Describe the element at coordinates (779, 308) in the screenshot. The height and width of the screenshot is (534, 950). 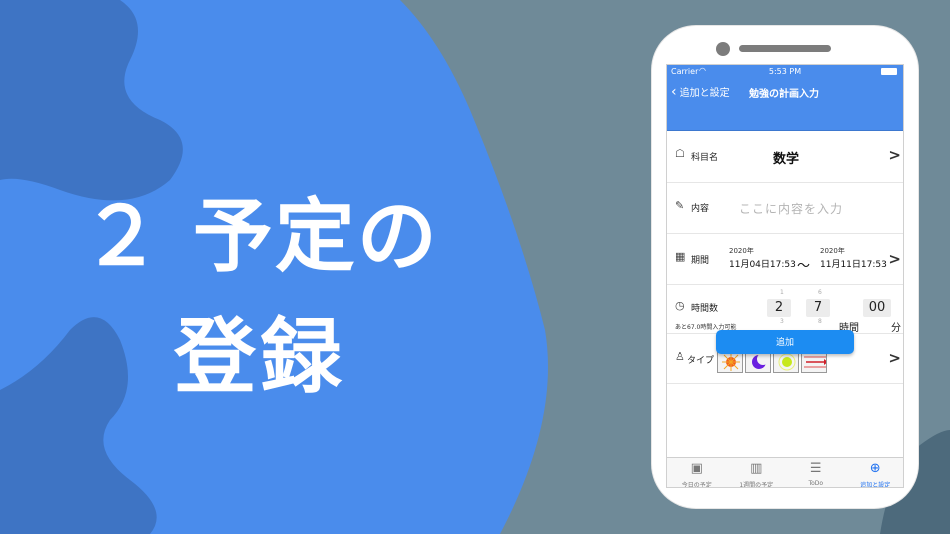
I see `hour-picker-1: 2` at that location.